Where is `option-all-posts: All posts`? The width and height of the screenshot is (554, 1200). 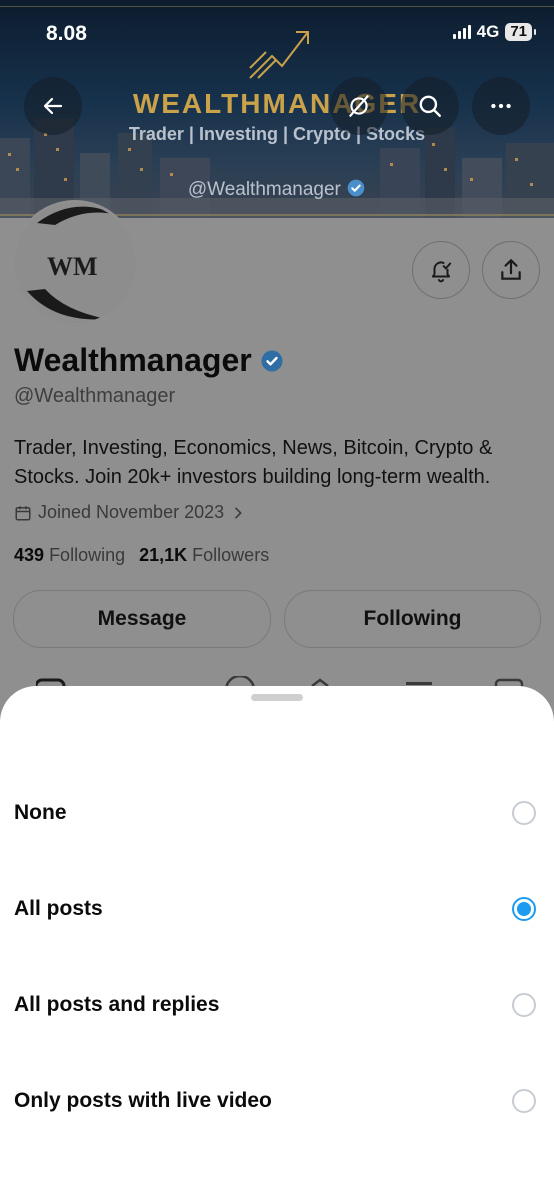 option-all-posts: All posts is located at coordinates (277, 909).